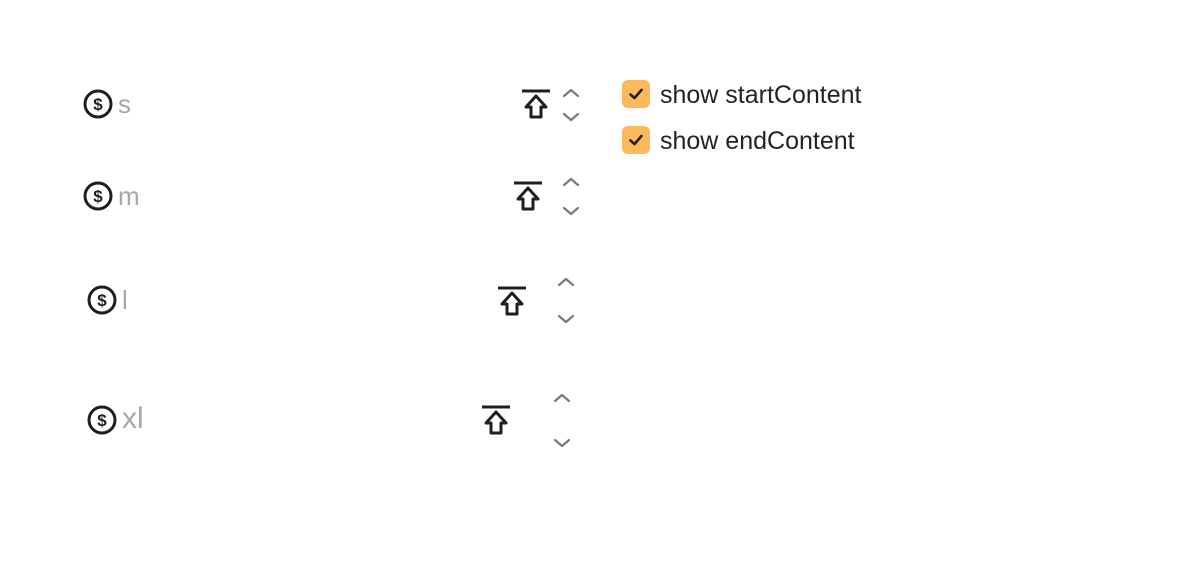 The width and height of the screenshot is (1204, 584). I want to click on field-value-l: l, so click(125, 300).